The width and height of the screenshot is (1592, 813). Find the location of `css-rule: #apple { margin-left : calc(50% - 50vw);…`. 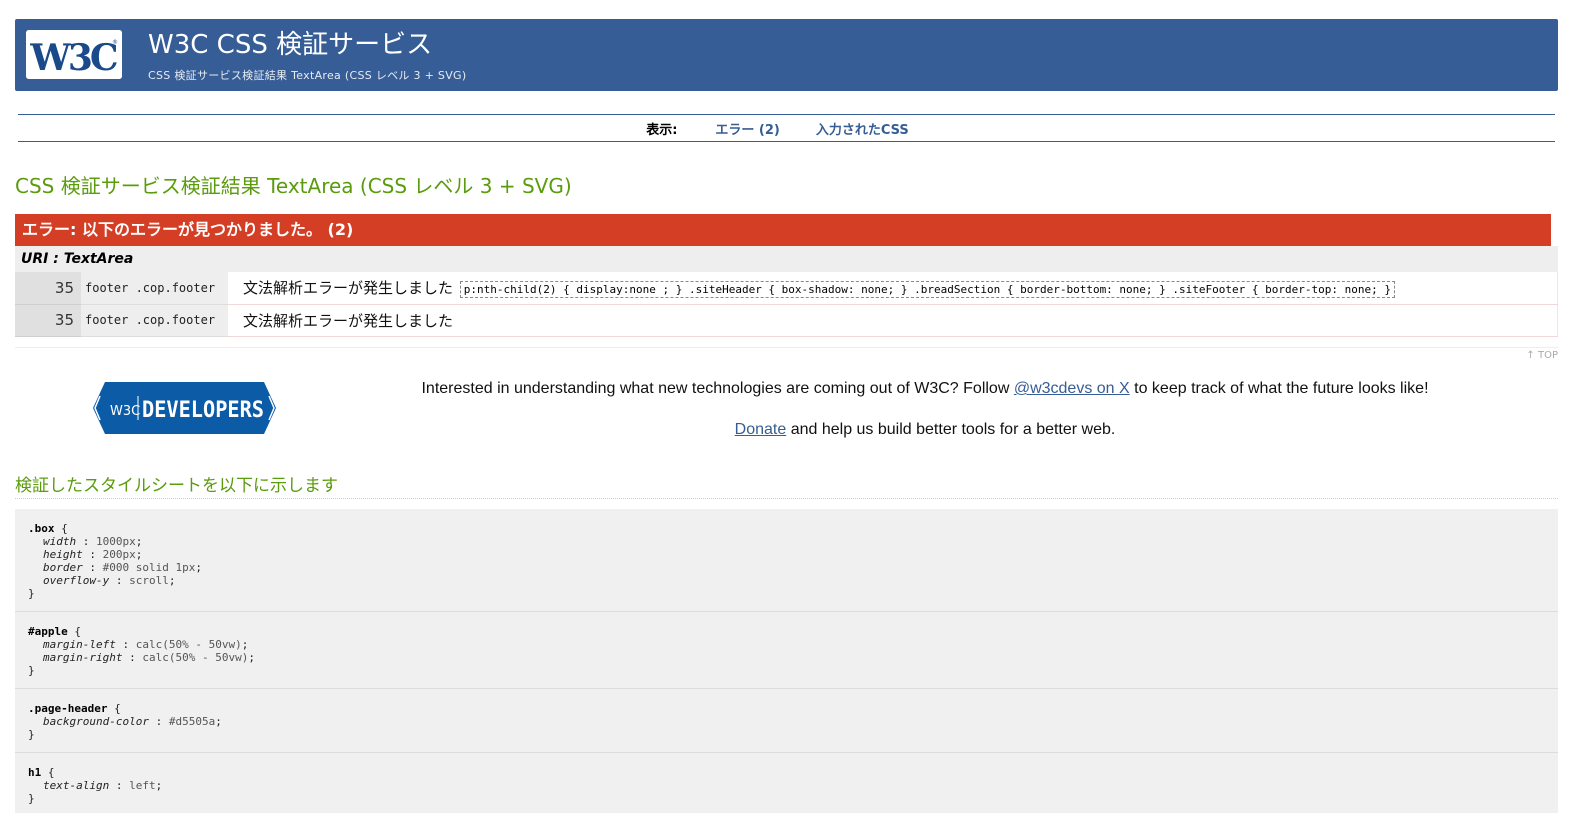

css-rule: #apple { margin-left : calc(50% - 50vw);… is located at coordinates (786, 650).